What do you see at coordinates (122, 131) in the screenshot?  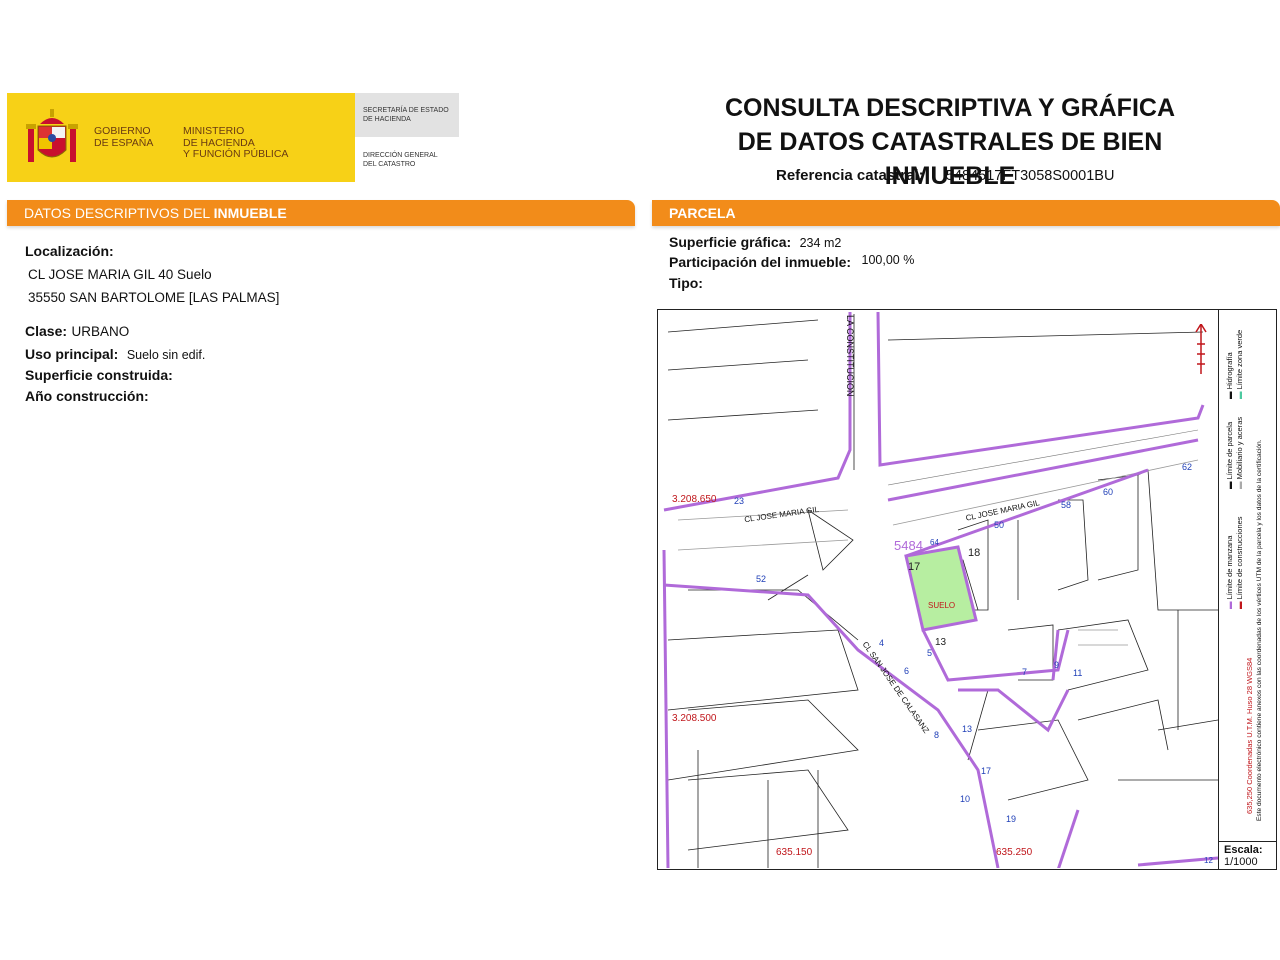 I see `gov-line-1: GOBIERNO` at bounding box center [122, 131].